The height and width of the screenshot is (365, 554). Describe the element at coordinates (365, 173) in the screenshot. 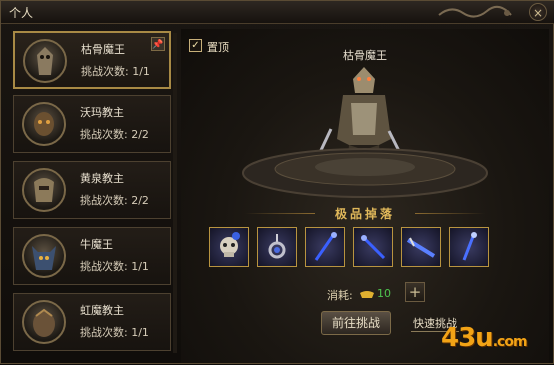

I see `stone-platform-image` at that location.